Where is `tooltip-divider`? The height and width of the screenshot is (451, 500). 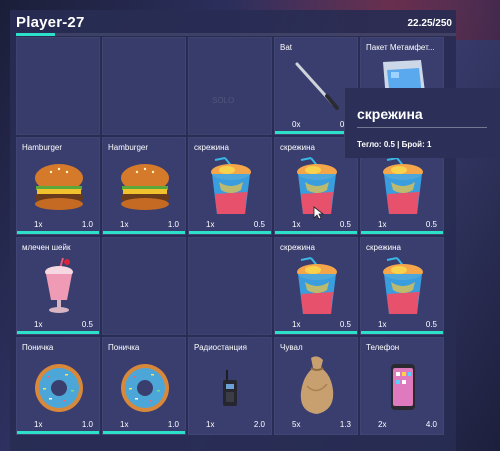 tooltip-divider is located at coordinates (422, 127).